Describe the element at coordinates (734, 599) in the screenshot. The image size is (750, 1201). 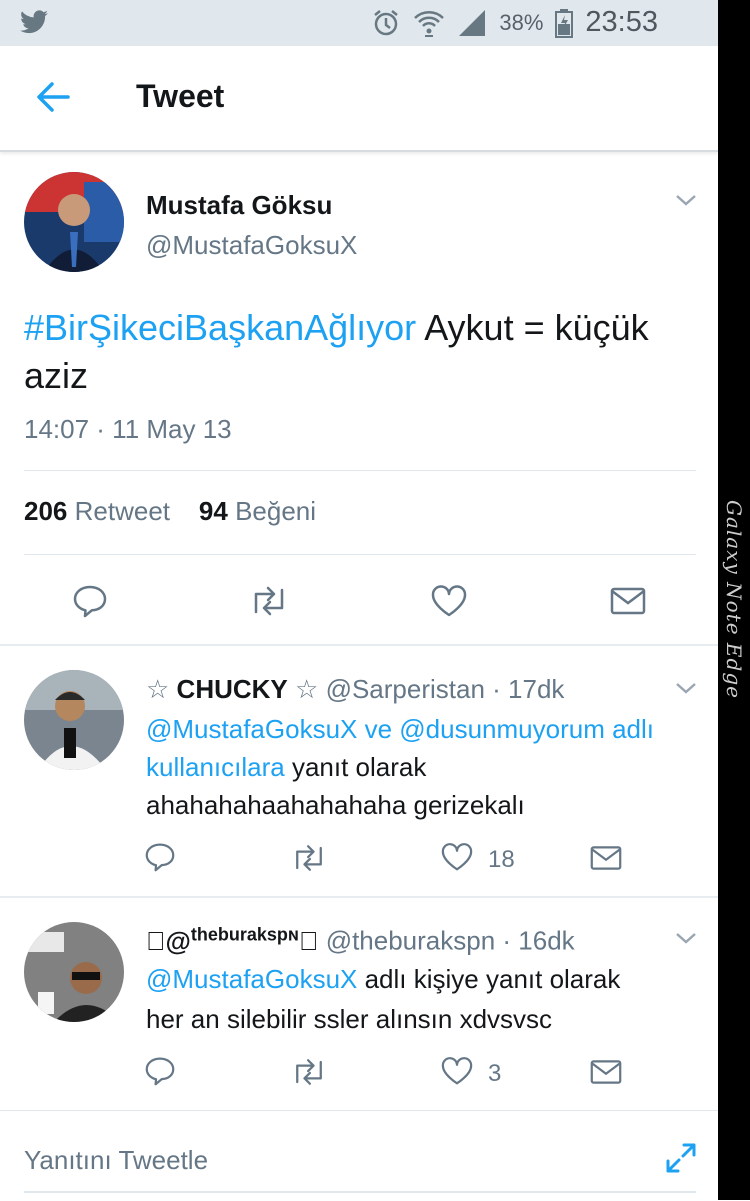
I see `device-edge-label: Galaxy Note Edge` at that location.